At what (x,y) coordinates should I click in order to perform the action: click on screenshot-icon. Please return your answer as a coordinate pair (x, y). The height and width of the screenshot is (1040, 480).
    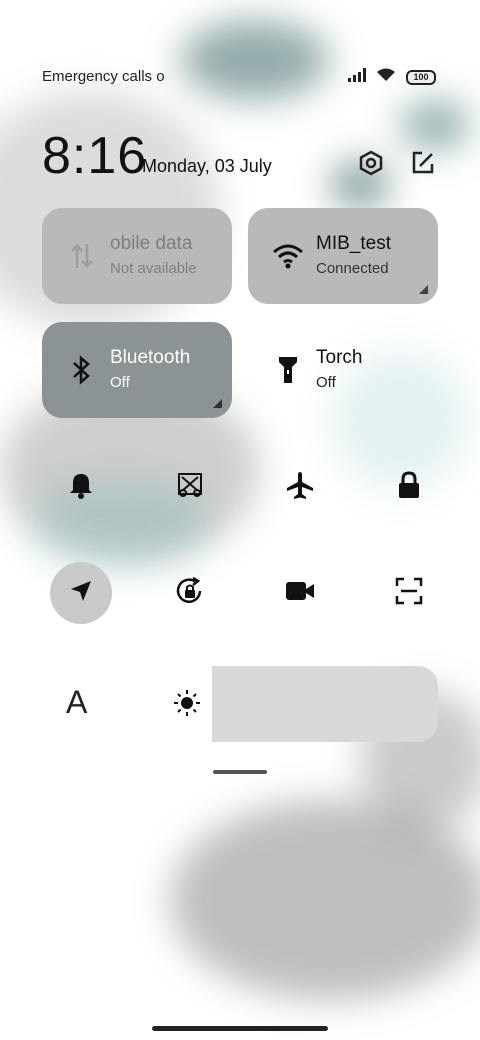
    Looking at the image, I should click on (190, 487).